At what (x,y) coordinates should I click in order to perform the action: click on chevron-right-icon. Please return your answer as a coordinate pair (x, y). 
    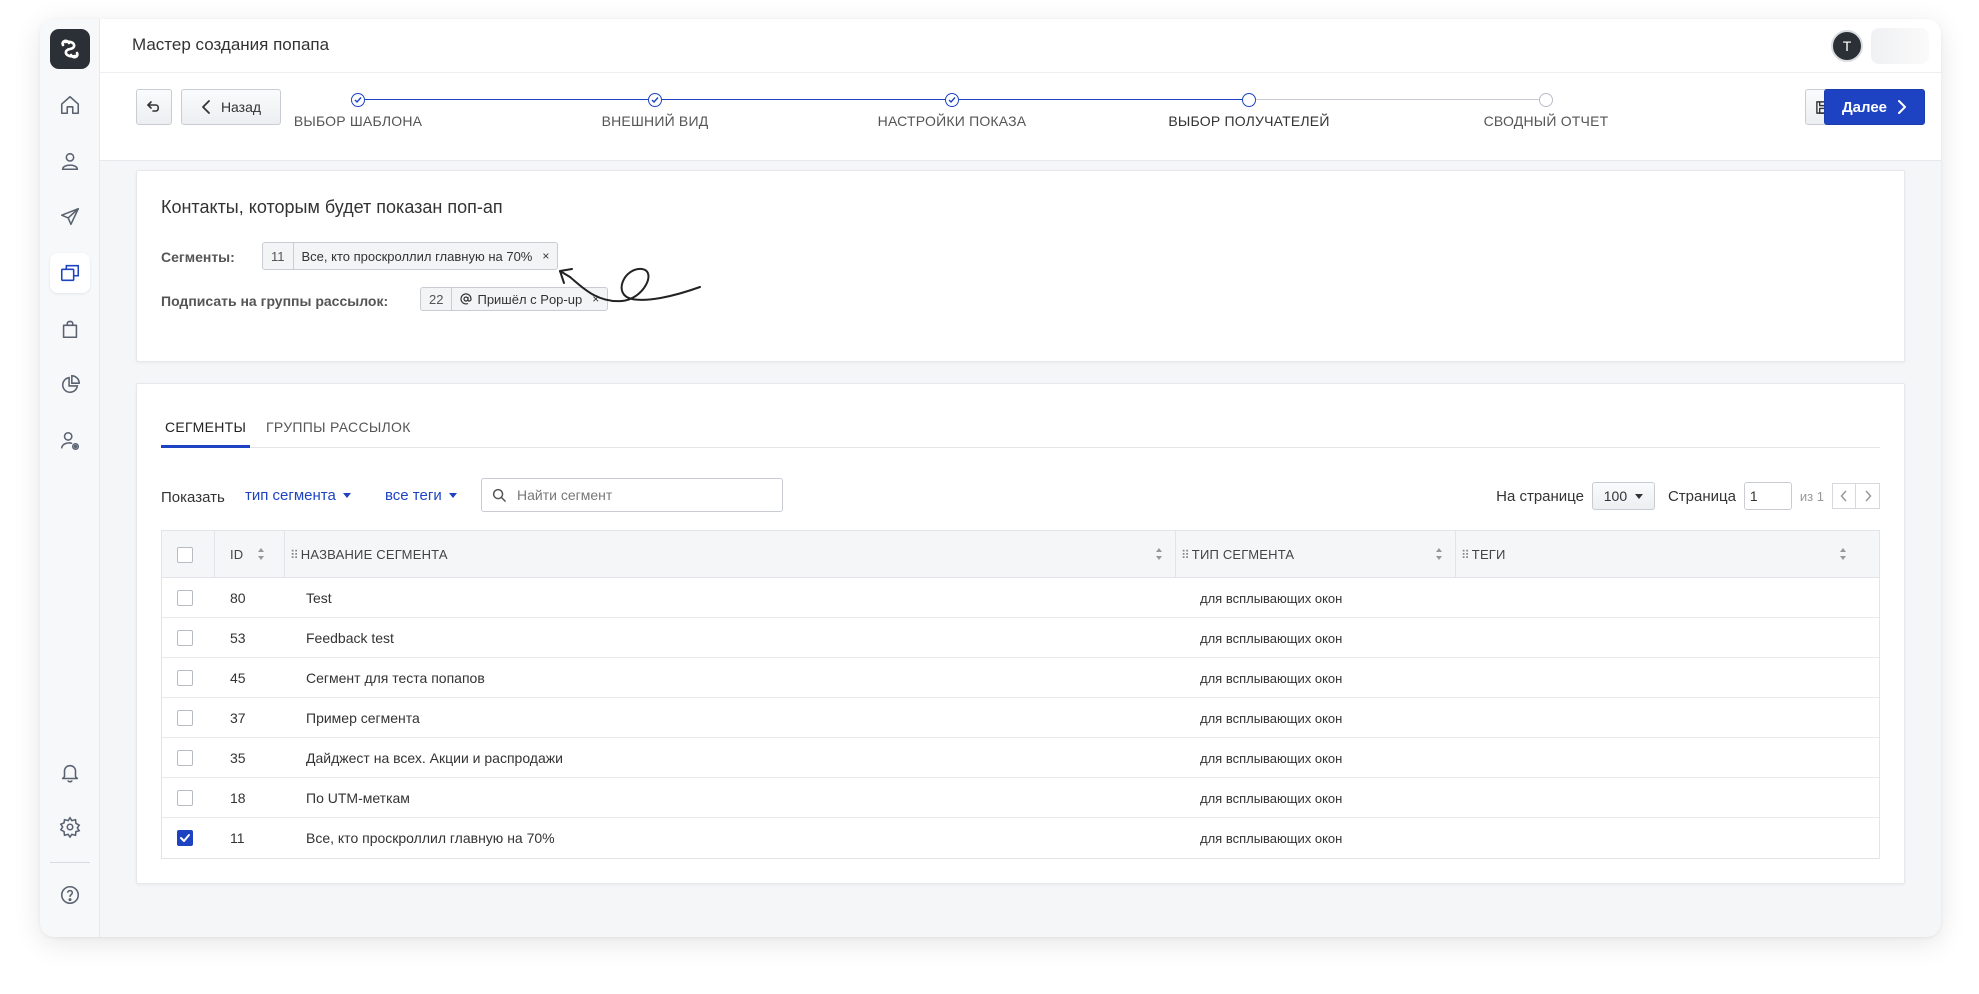
    Looking at the image, I should click on (1868, 496).